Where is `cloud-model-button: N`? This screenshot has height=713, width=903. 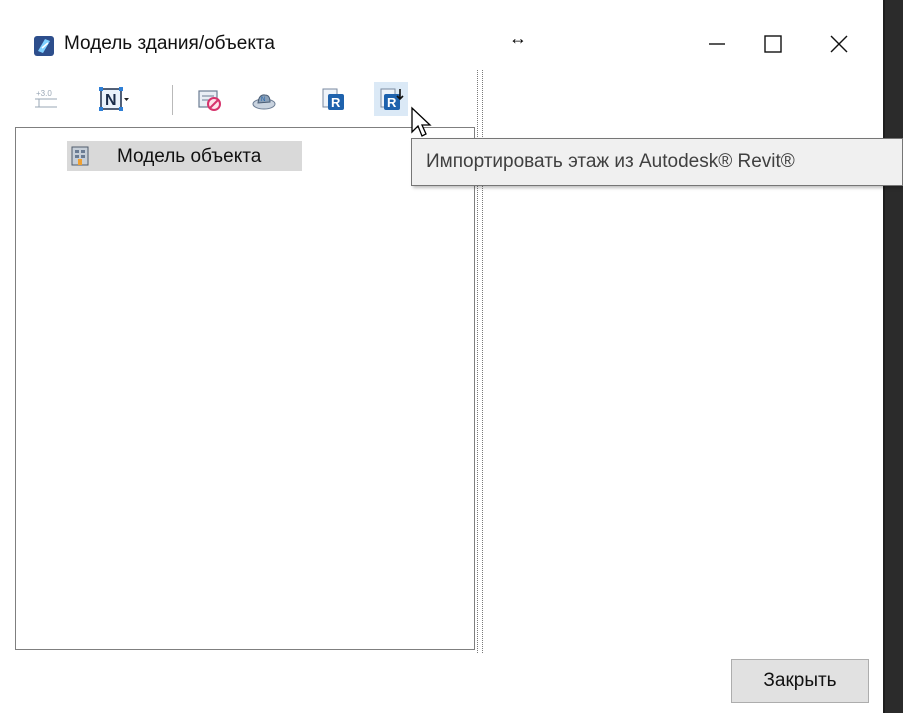 cloud-model-button: N is located at coordinates (263, 99).